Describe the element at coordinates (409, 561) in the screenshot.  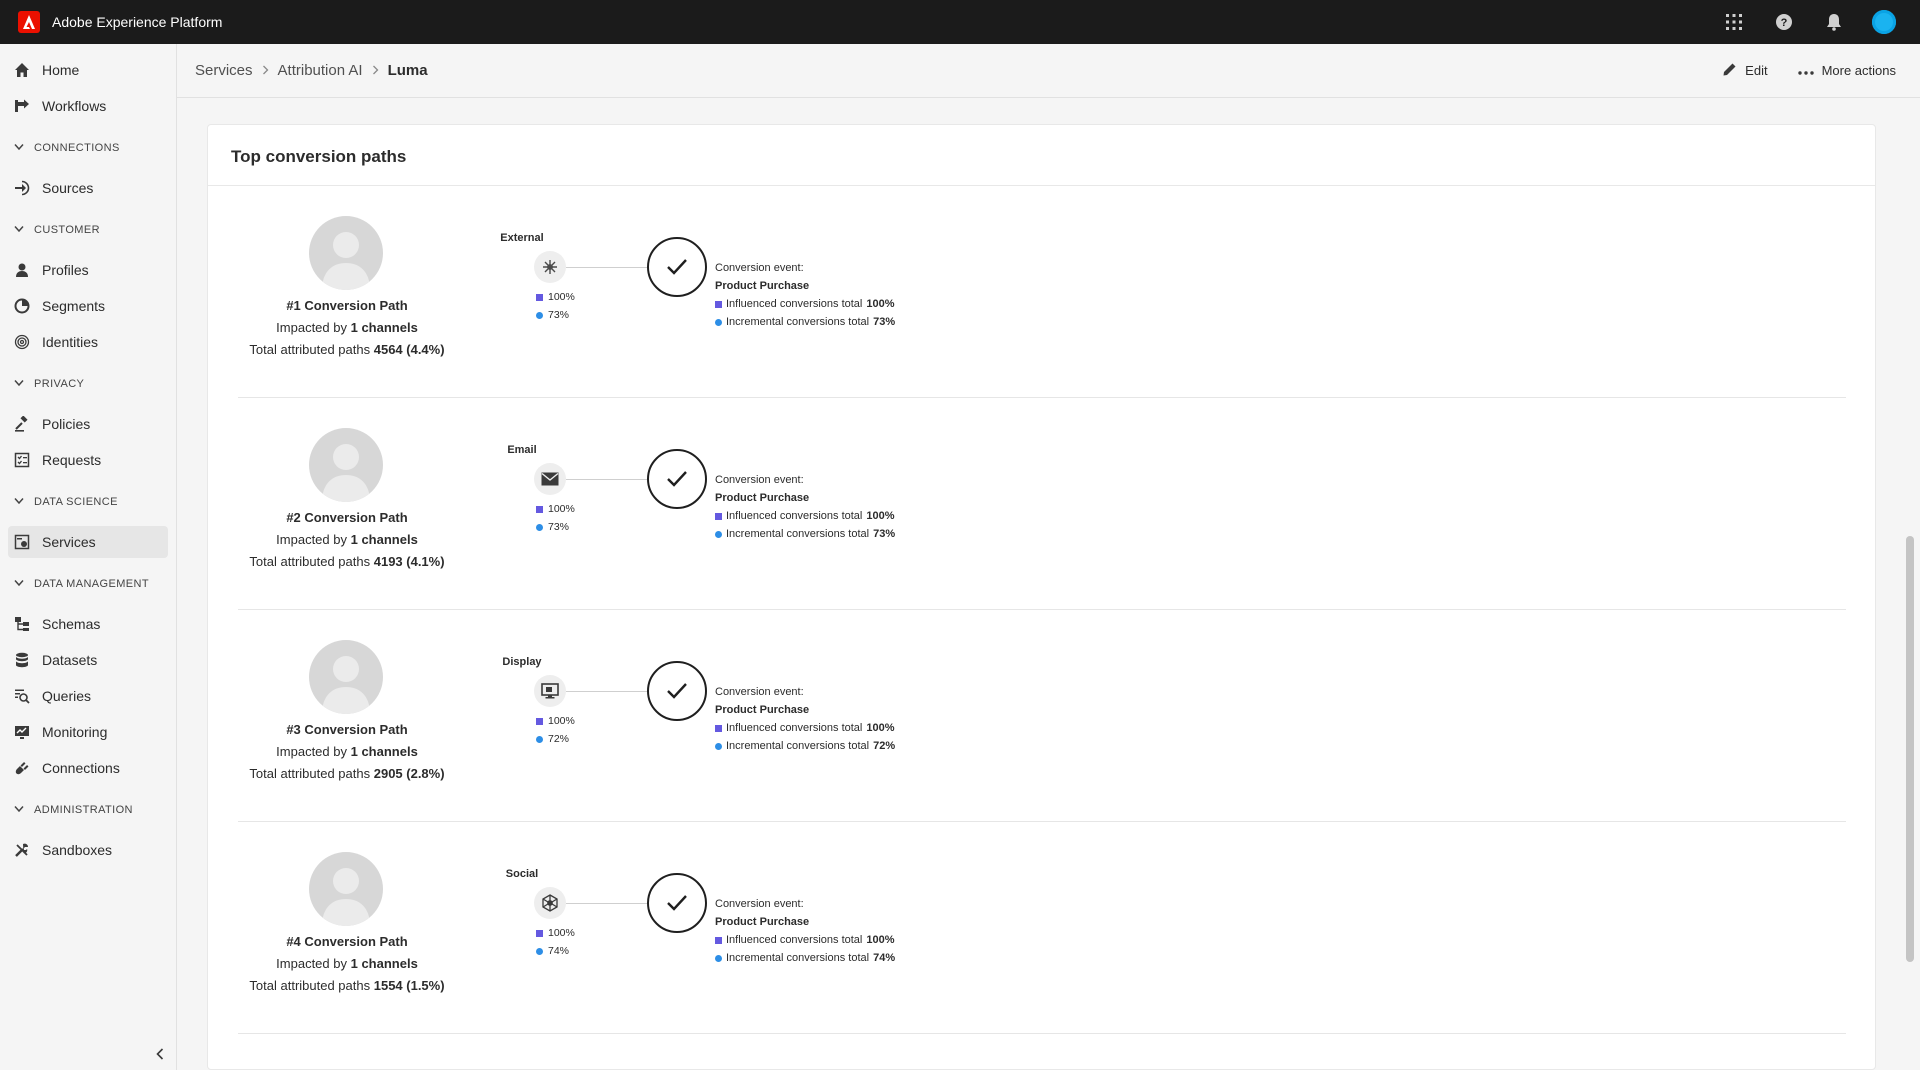
I see `total-value: 4193 (4.1%)` at that location.